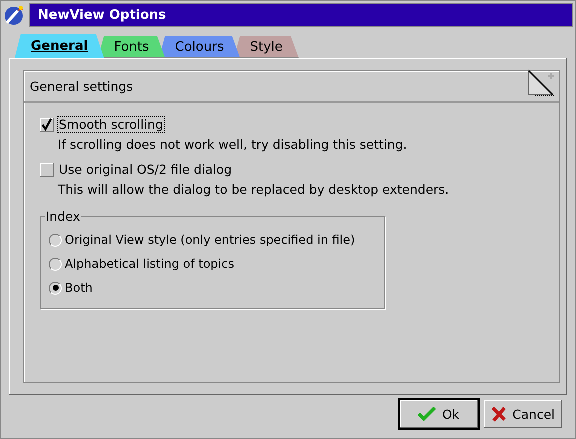 The width and height of the screenshot is (576, 439). I want to click on radio-label: Both, so click(79, 288).